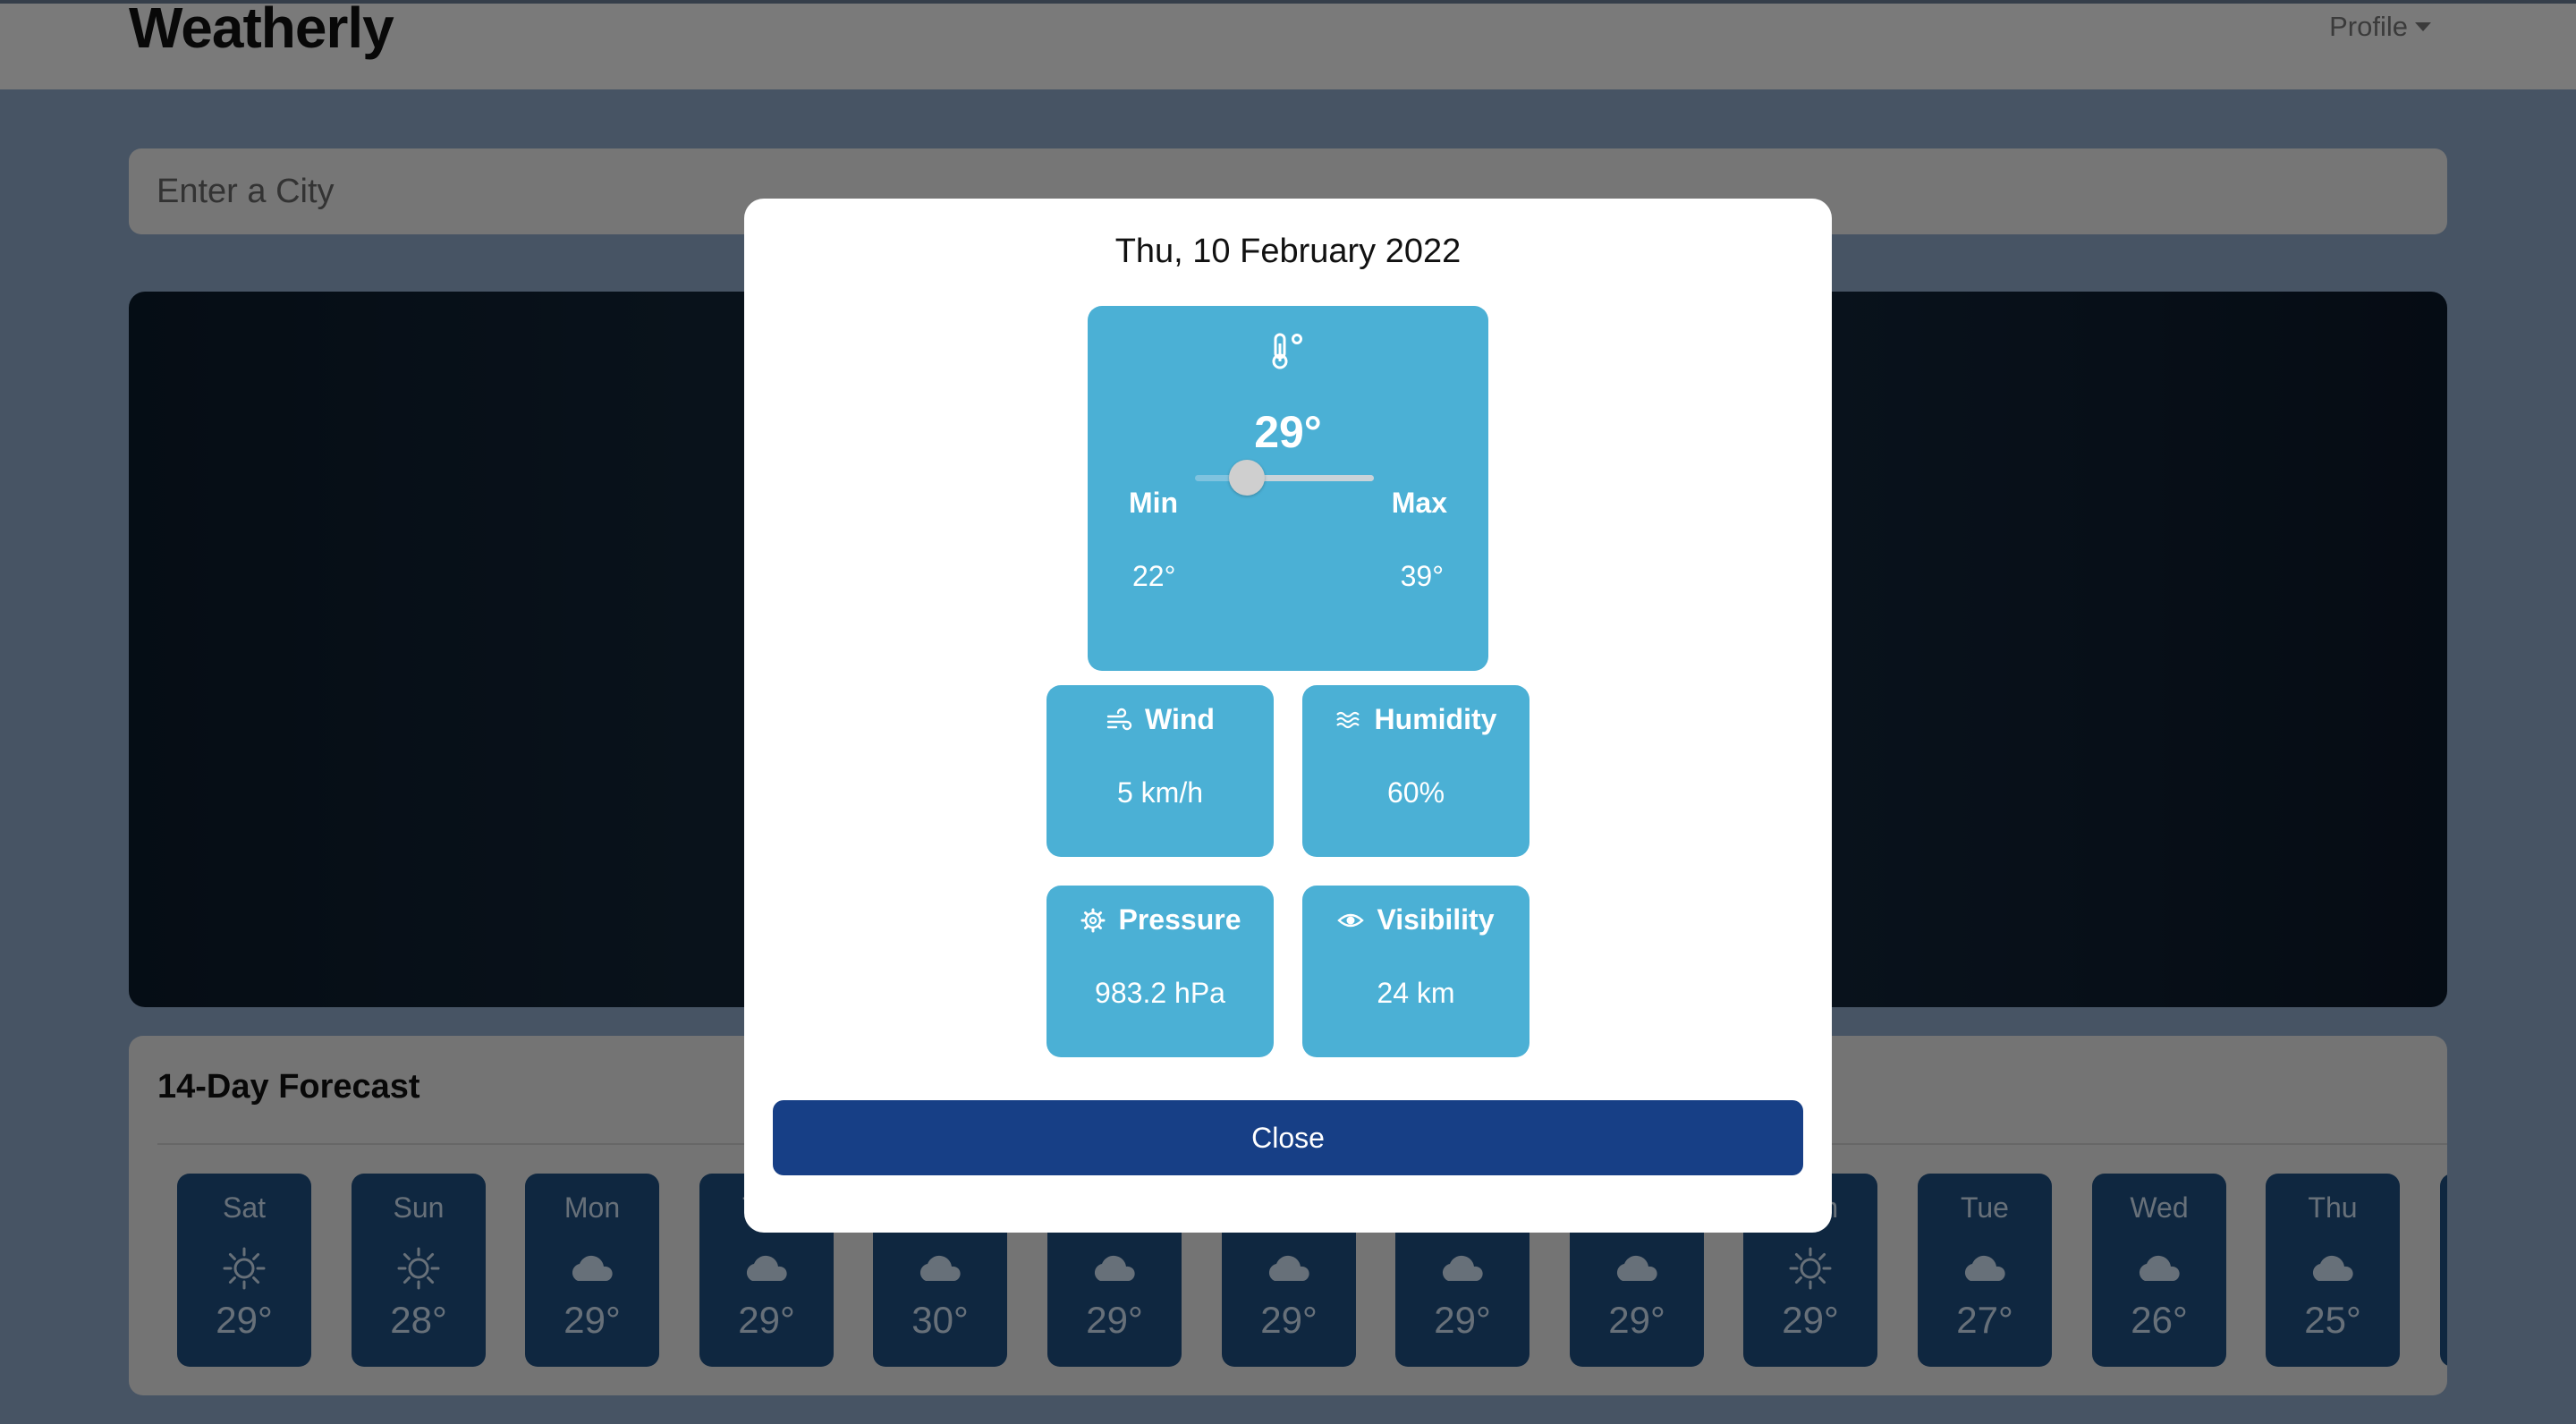 This screenshot has width=2576, height=1424. What do you see at coordinates (1154, 576) in the screenshot?
I see `min-temperature: 22°` at bounding box center [1154, 576].